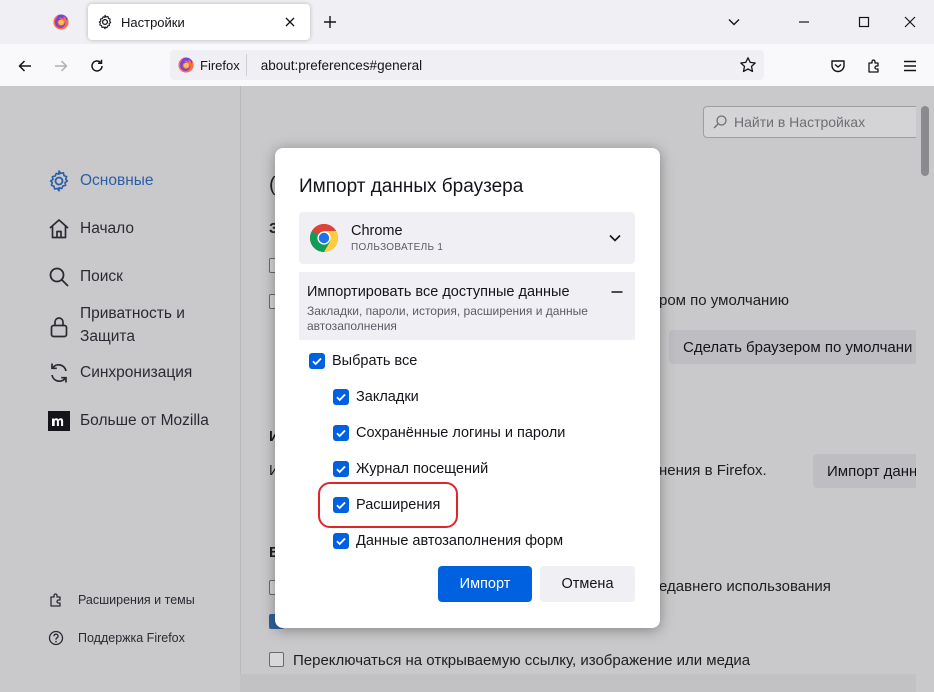 The width and height of the screenshot is (934, 692). Describe the element at coordinates (144, 420) in the screenshot. I see `sidebar-item-label: Больше от Mozilla` at that location.